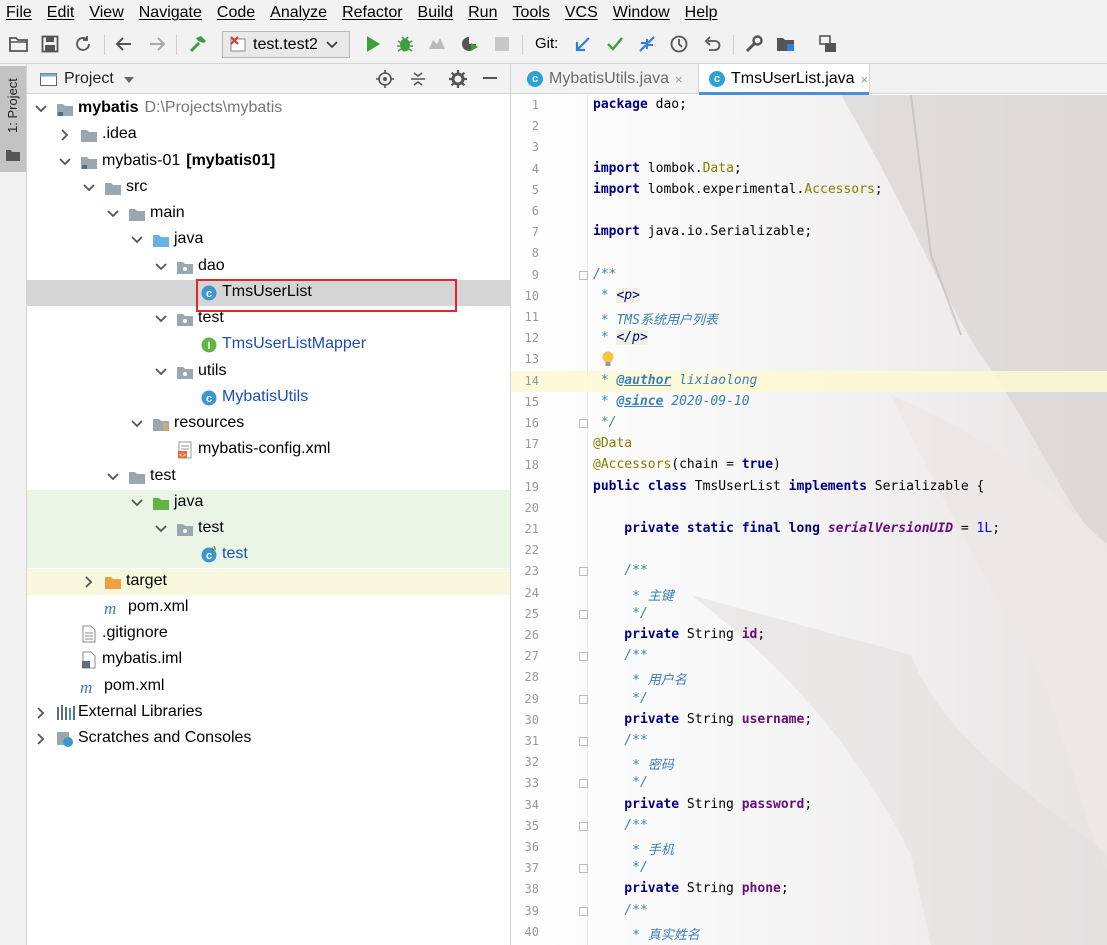  I want to click on code-line: 3, so click(809, 147).